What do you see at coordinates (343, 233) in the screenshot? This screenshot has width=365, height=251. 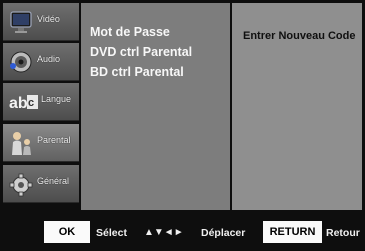 I see `return-hint: Retour` at bounding box center [343, 233].